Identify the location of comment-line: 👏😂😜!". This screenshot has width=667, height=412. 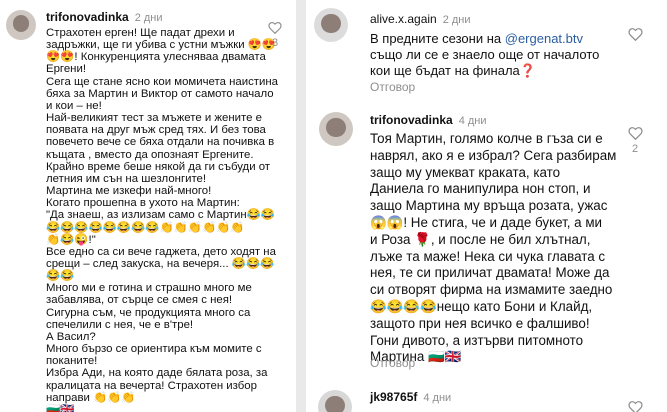
(71, 239).